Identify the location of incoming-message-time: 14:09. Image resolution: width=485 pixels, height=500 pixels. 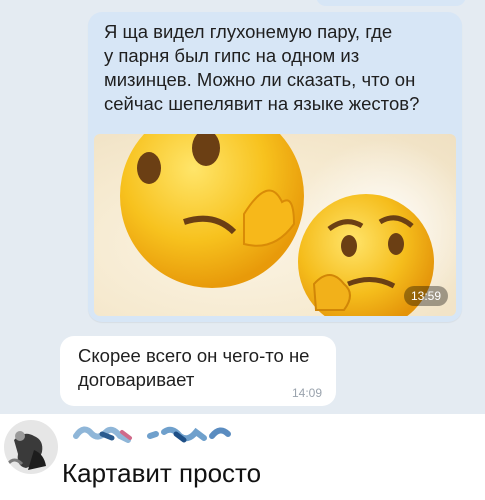
(306, 393).